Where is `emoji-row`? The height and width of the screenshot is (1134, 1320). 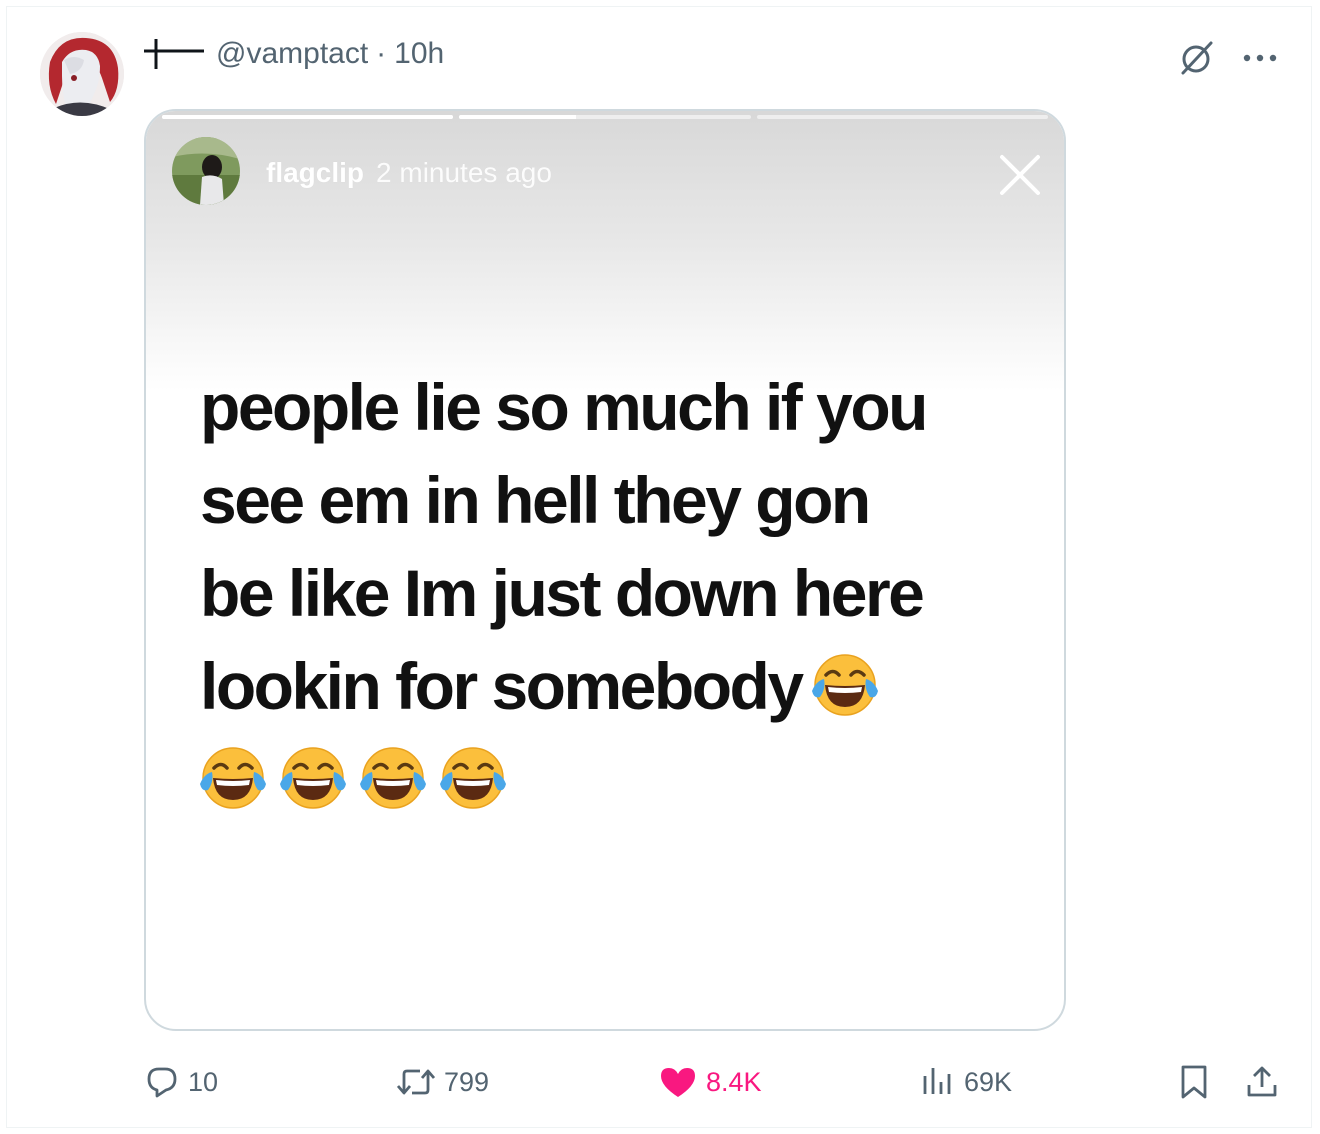
emoji-row is located at coordinates (618, 789).